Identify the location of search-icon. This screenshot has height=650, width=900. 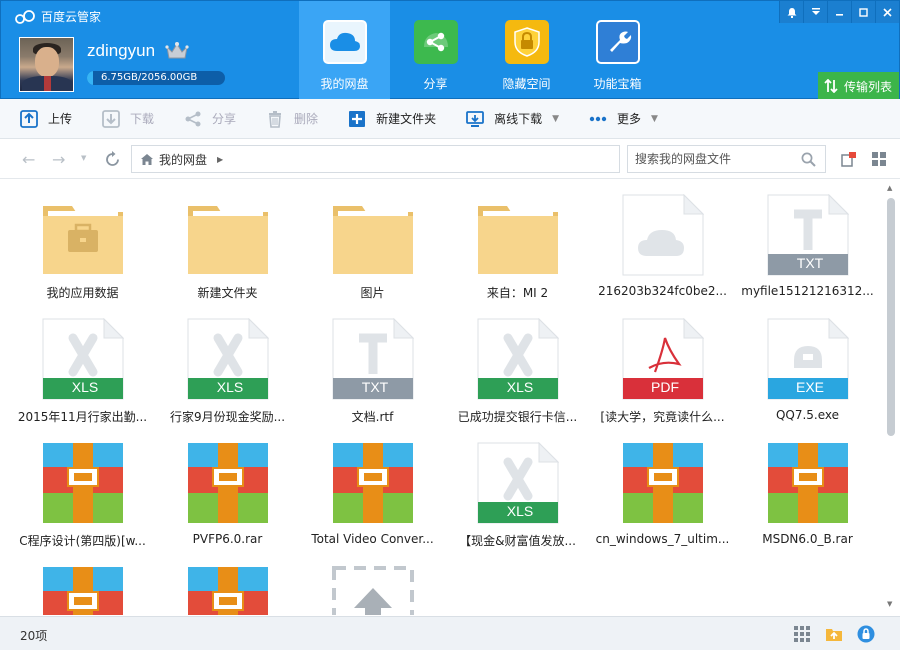
(808, 159).